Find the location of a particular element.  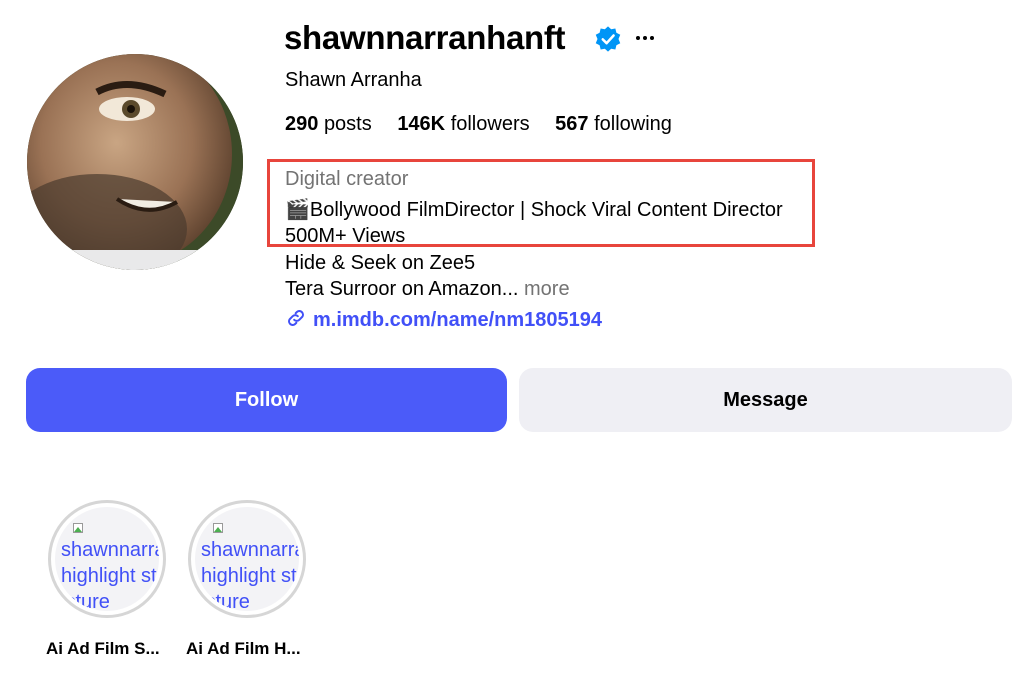

posts-label: posts is located at coordinates (347, 124).